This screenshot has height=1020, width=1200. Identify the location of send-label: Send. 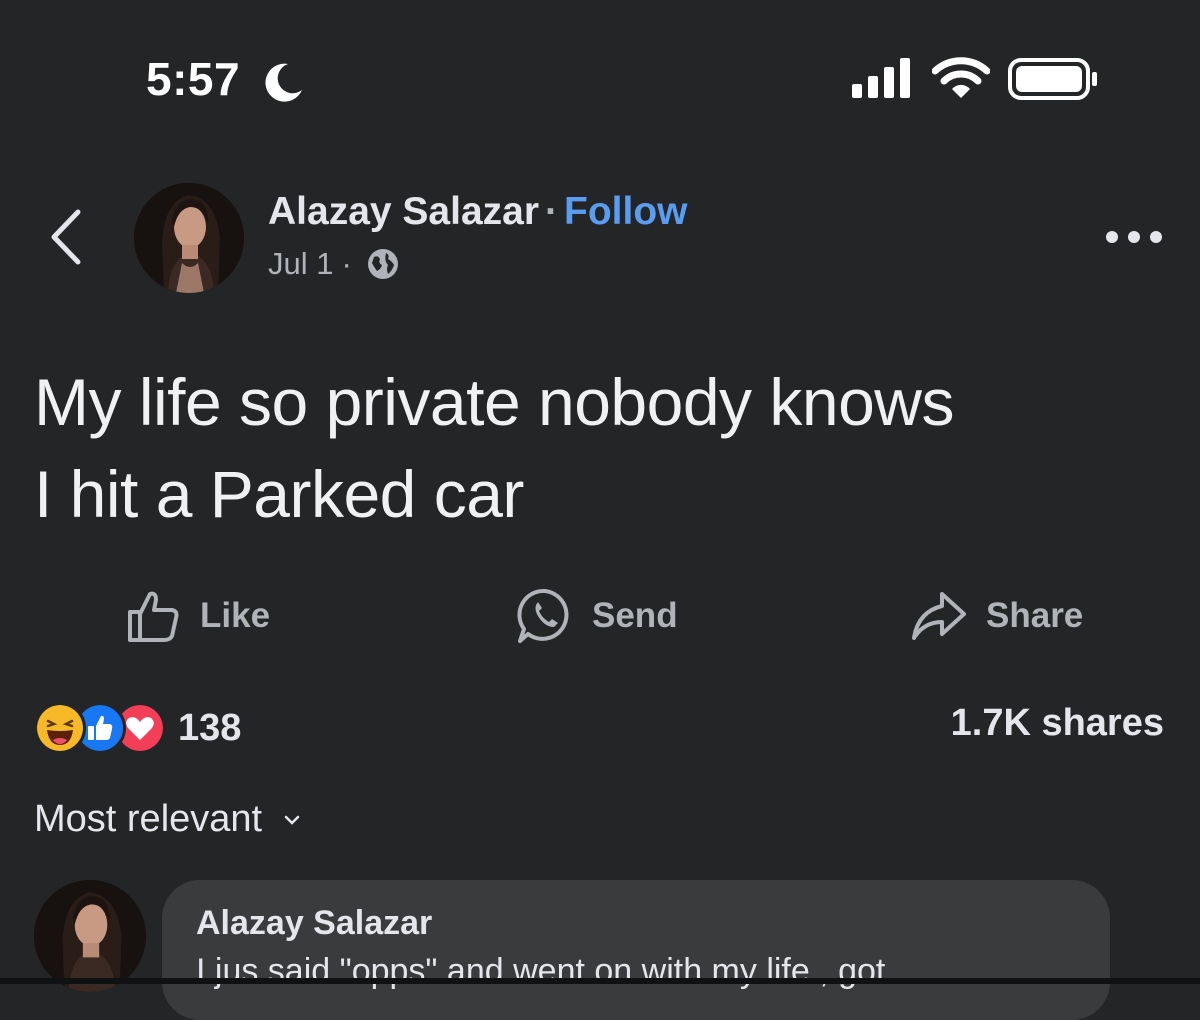
(635, 615).